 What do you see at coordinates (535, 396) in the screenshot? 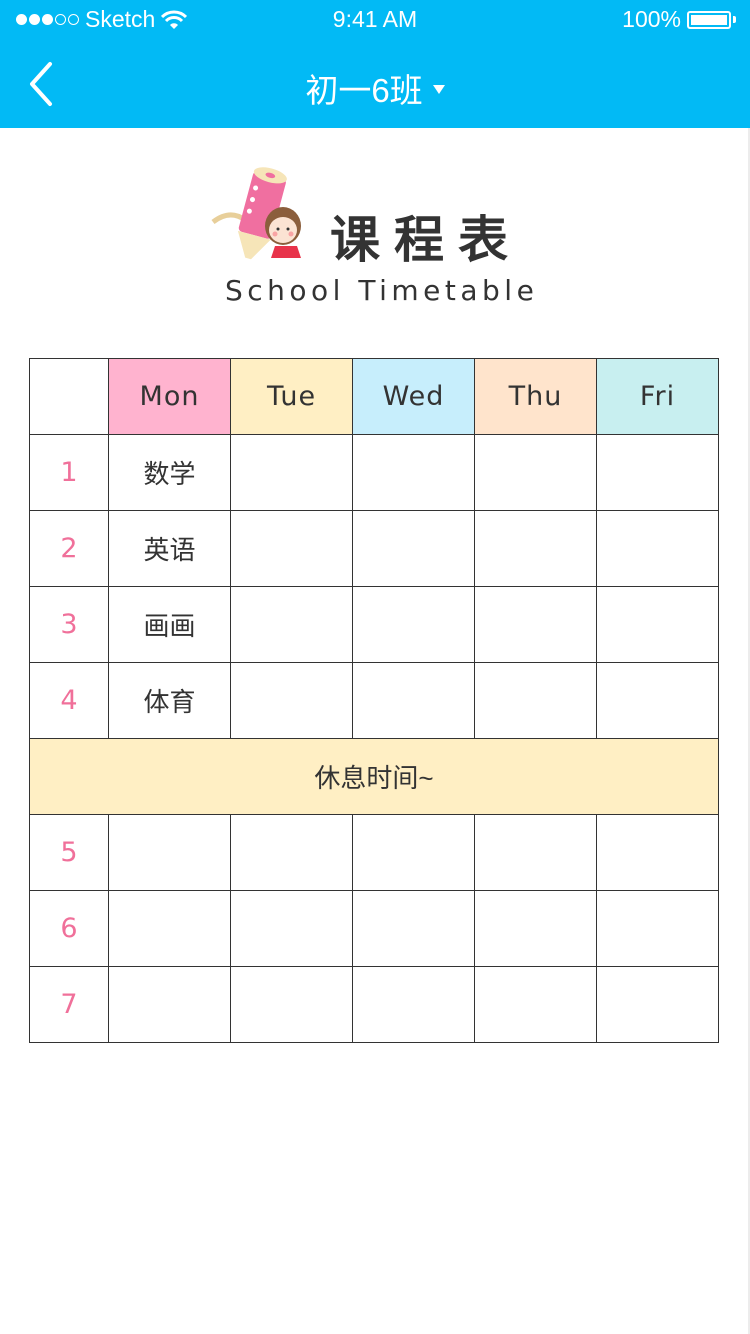
I see `day-header-thu: Thu` at bounding box center [535, 396].